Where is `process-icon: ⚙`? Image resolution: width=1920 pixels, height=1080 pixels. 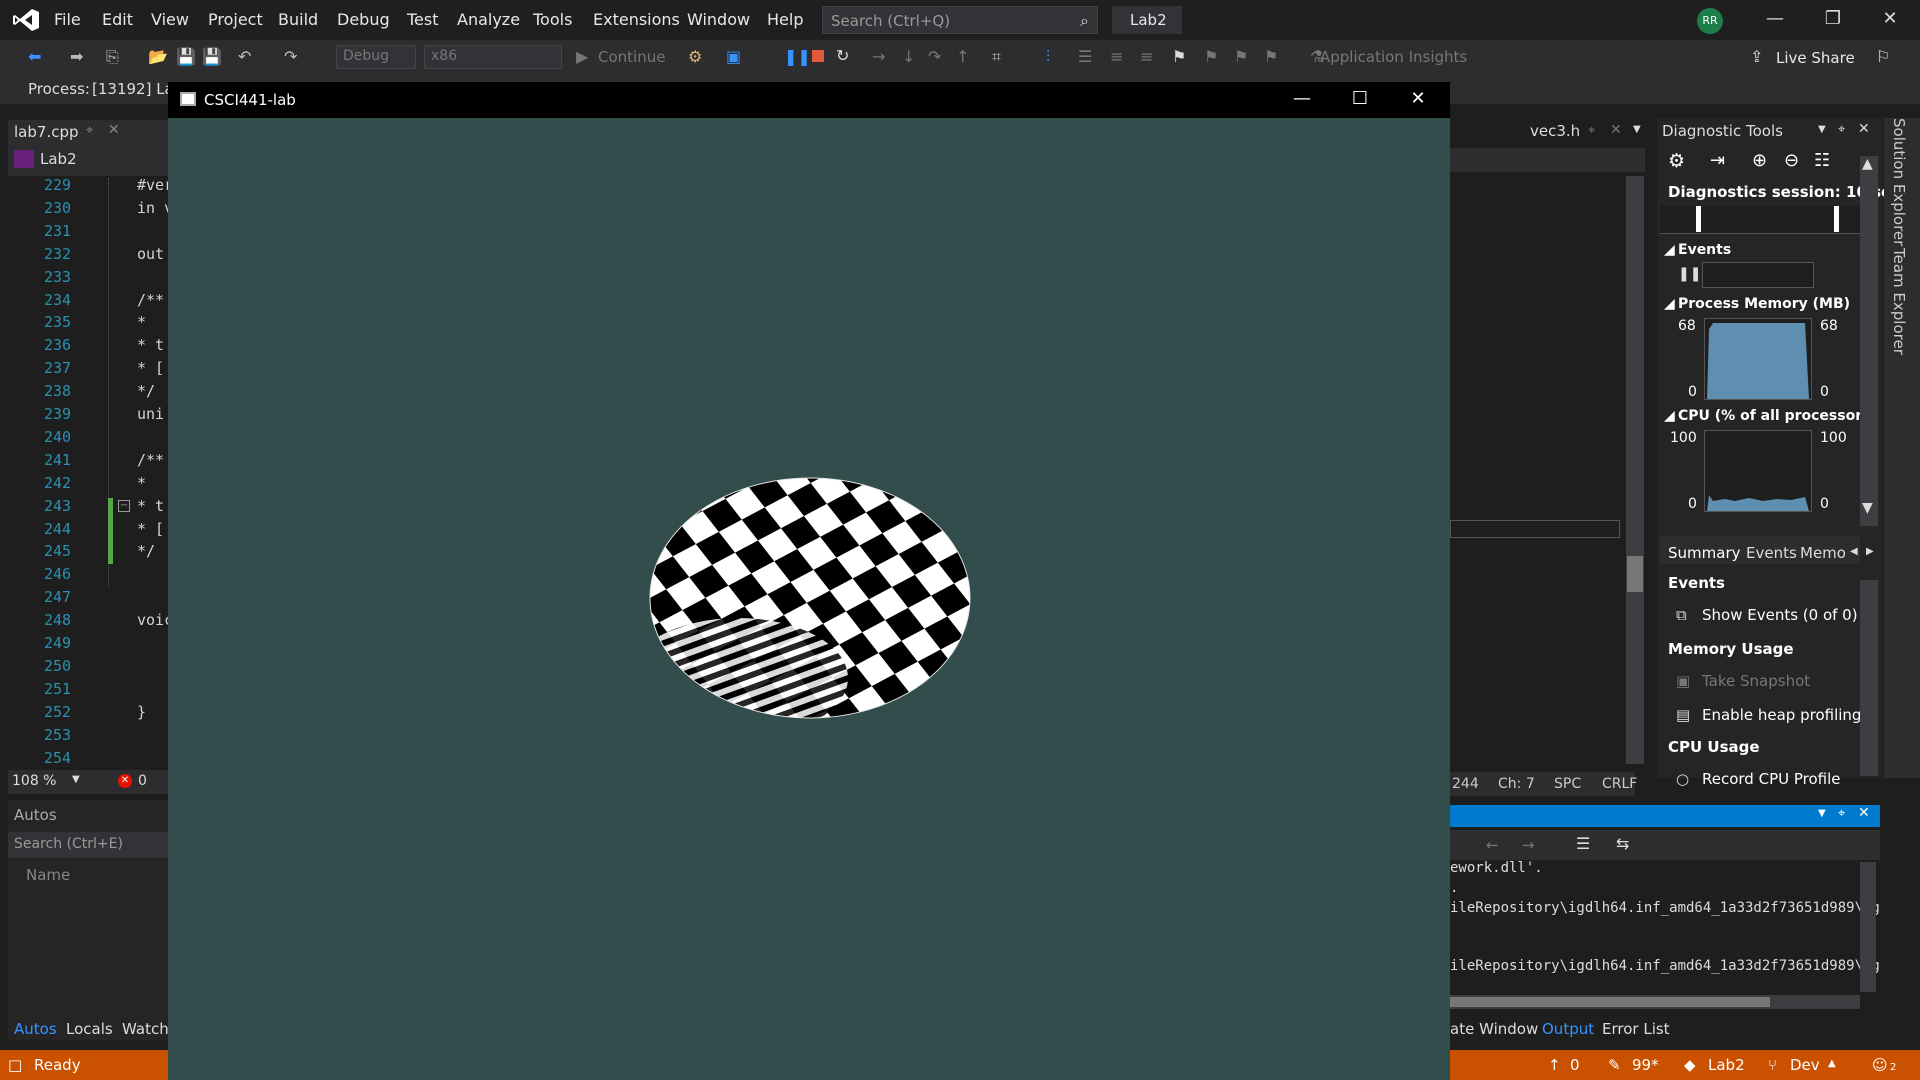
process-icon: ⚙ is located at coordinates (695, 56).